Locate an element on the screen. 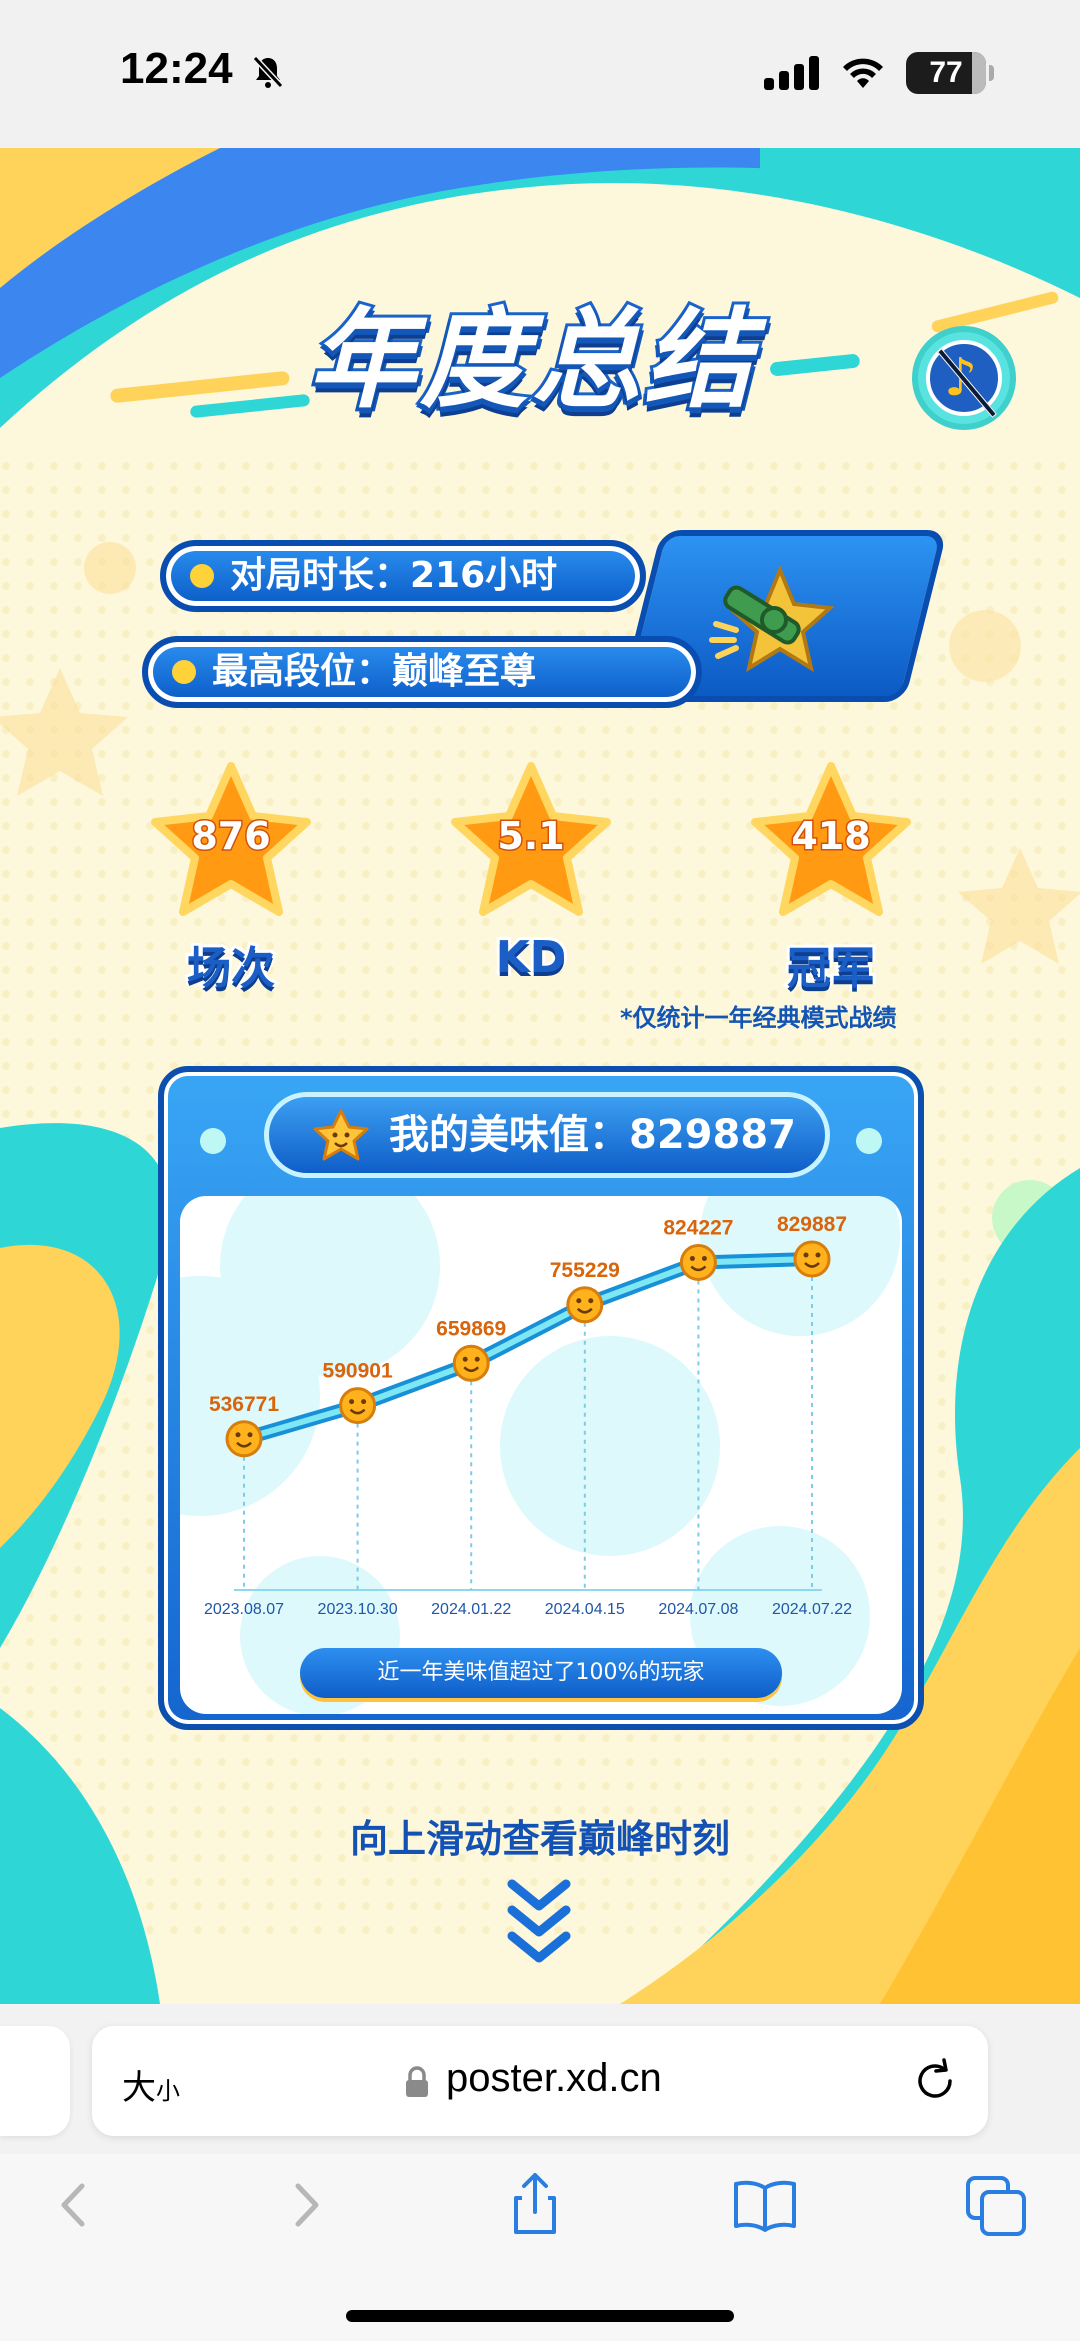 This screenshot has height=2341, width=1080. battery-icon: 77 is located at coordinates (950, 73).